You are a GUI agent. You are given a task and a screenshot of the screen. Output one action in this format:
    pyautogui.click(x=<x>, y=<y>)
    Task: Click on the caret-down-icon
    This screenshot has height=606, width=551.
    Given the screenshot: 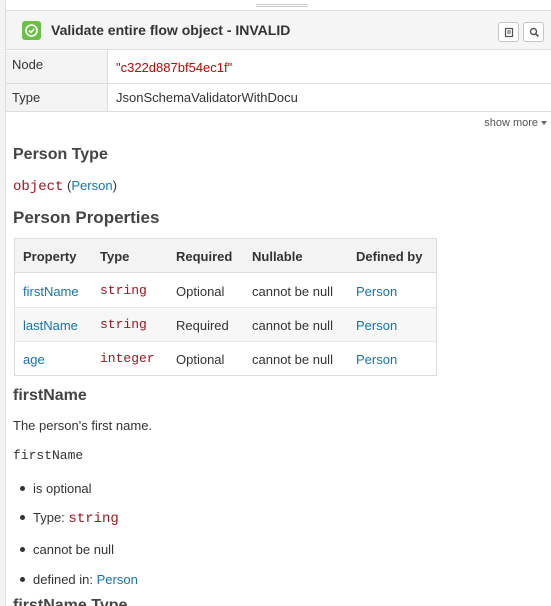 What is the action you would take?
    pyautogui.click(x=544, y=123)
    